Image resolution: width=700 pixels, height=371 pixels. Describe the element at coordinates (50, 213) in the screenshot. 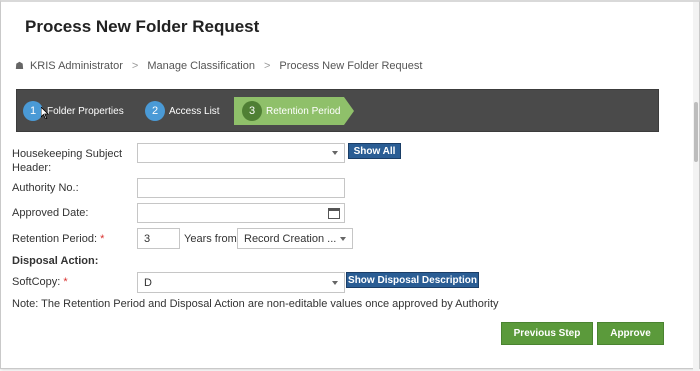

I see `approved-date-label: Approved Date:` at that location.